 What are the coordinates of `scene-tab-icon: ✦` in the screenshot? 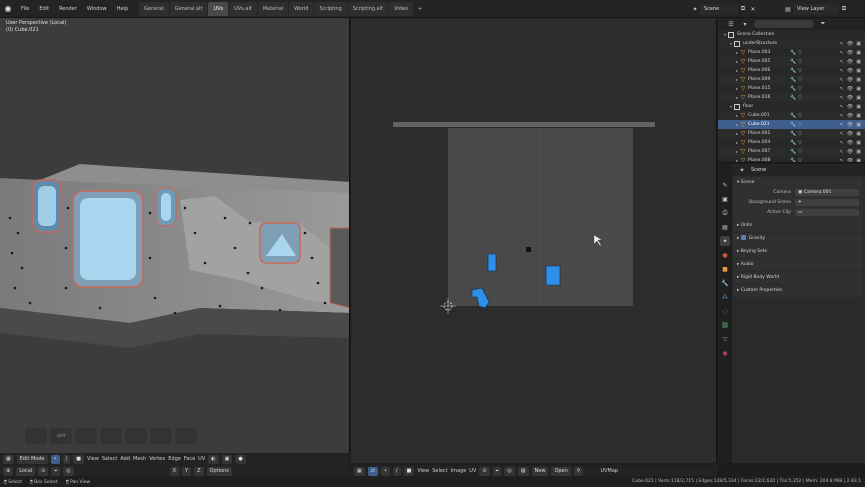 It's located at (725, 241).